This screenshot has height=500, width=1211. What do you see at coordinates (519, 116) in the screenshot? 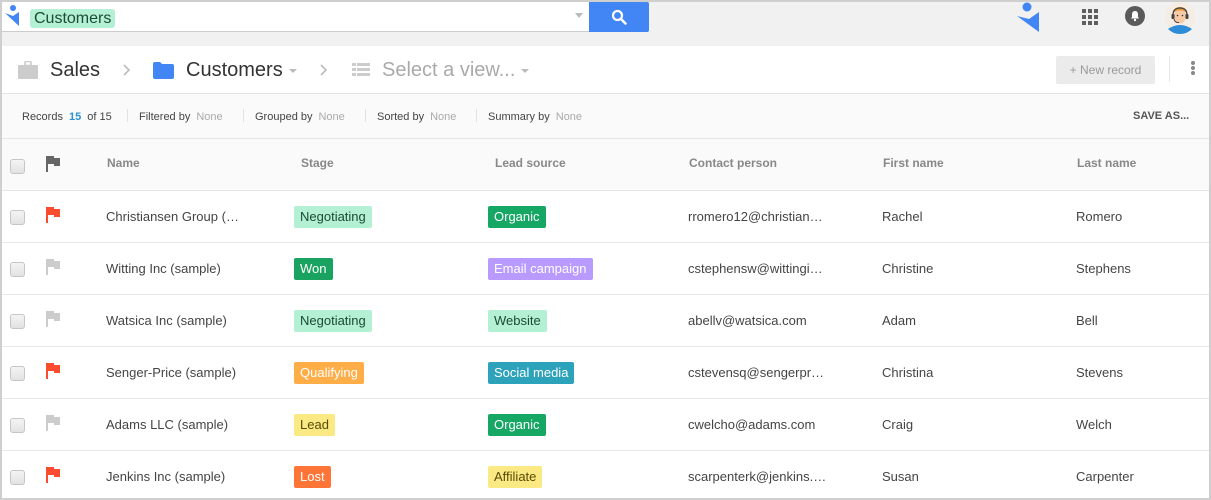
I see `summary-label: Summary by` at bounding box center [519, 116].